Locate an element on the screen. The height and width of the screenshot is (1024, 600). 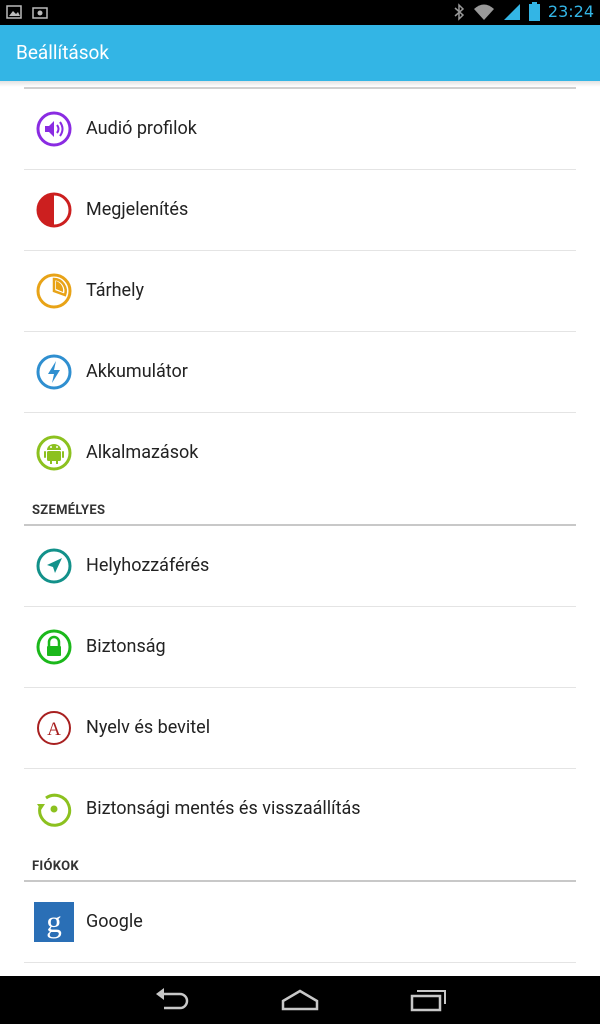
action-bar: Beállítások is located at coordinates (300, 53).